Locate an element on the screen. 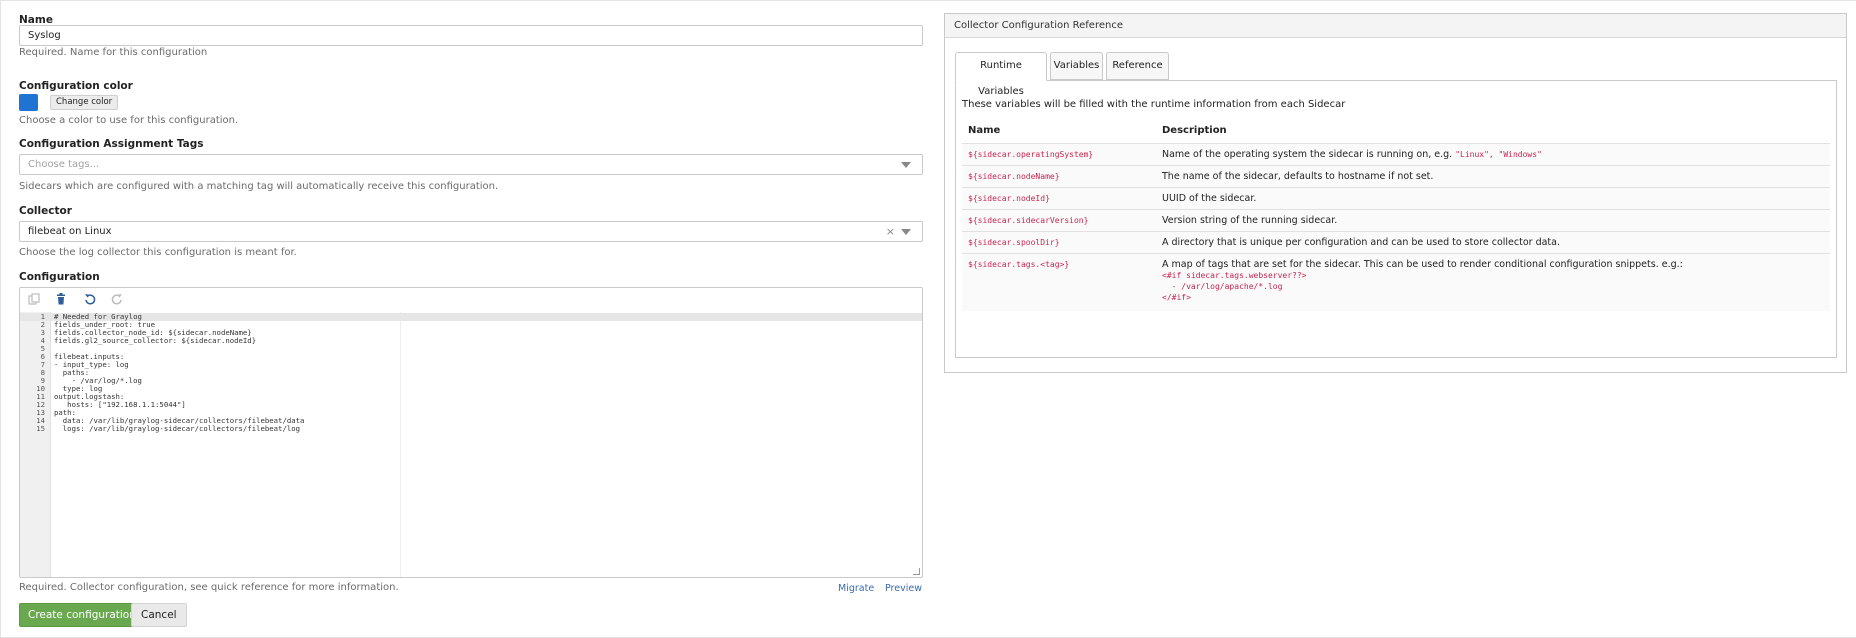 The image size is (1856, 638). snippet-line: - /var/log/apache/*.log is located at coordinates (1222, 286).